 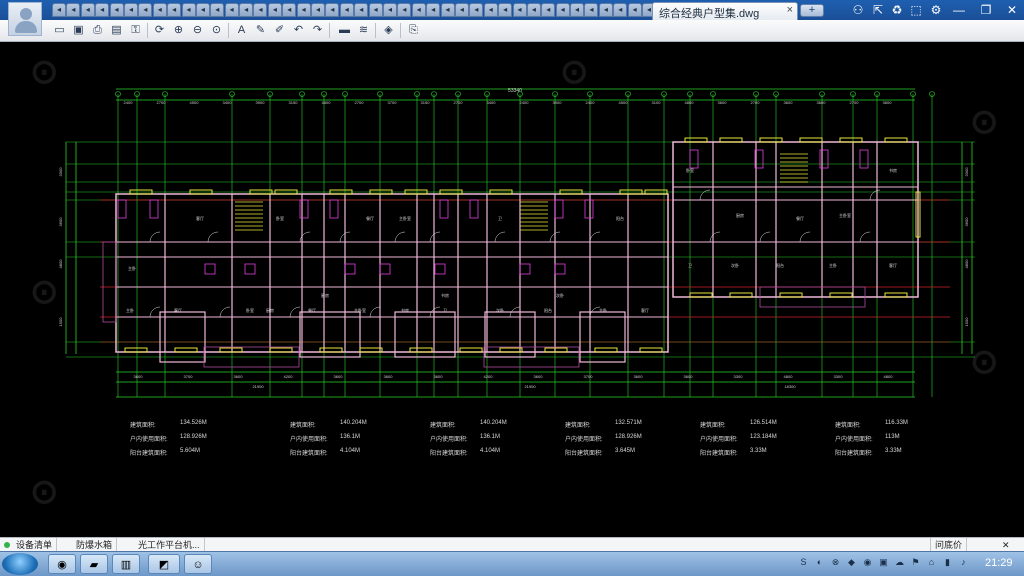 I want to click on dimension-text: 3600, so click(x=389, y=376).